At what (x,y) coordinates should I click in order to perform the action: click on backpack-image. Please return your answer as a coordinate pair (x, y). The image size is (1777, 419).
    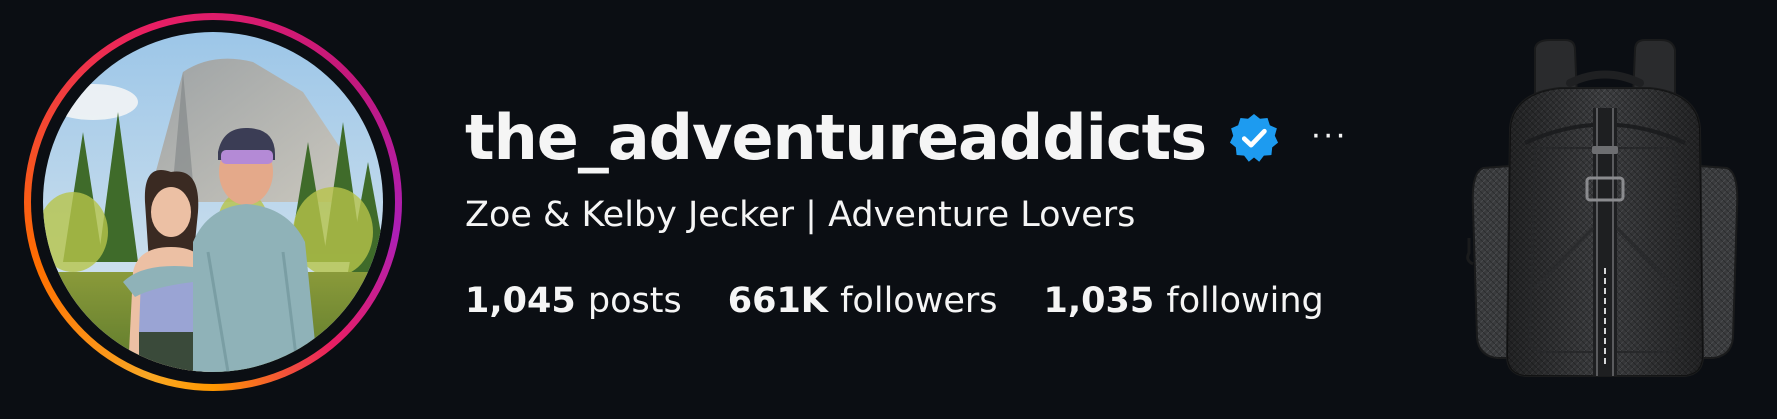
    Looking at the image, I should click on (1605, 211).